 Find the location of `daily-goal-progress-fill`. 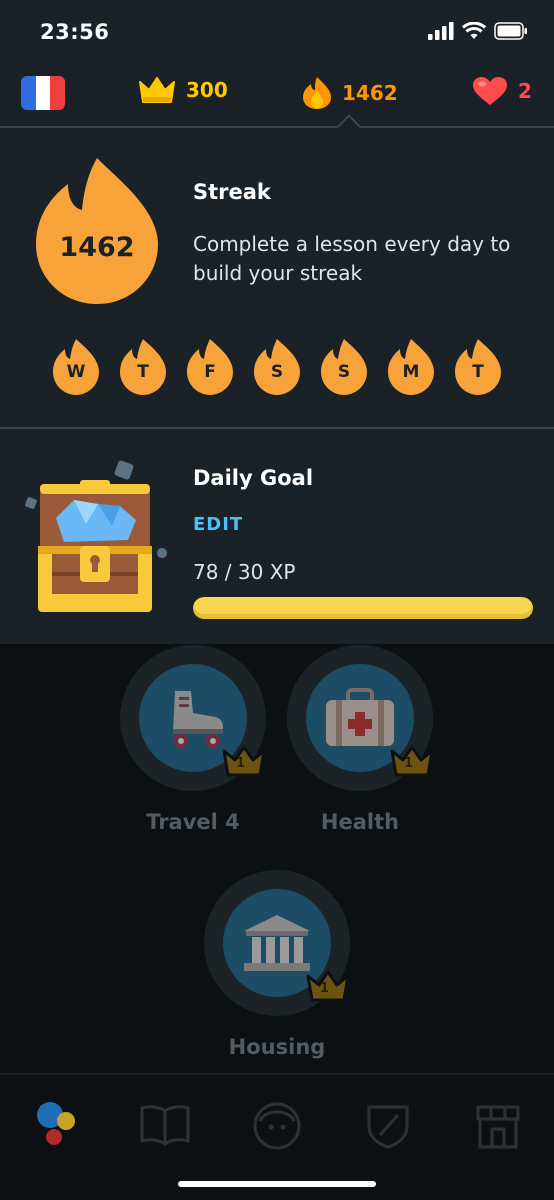

daily-goal-progress-fill is located at coordinates (363, 608).